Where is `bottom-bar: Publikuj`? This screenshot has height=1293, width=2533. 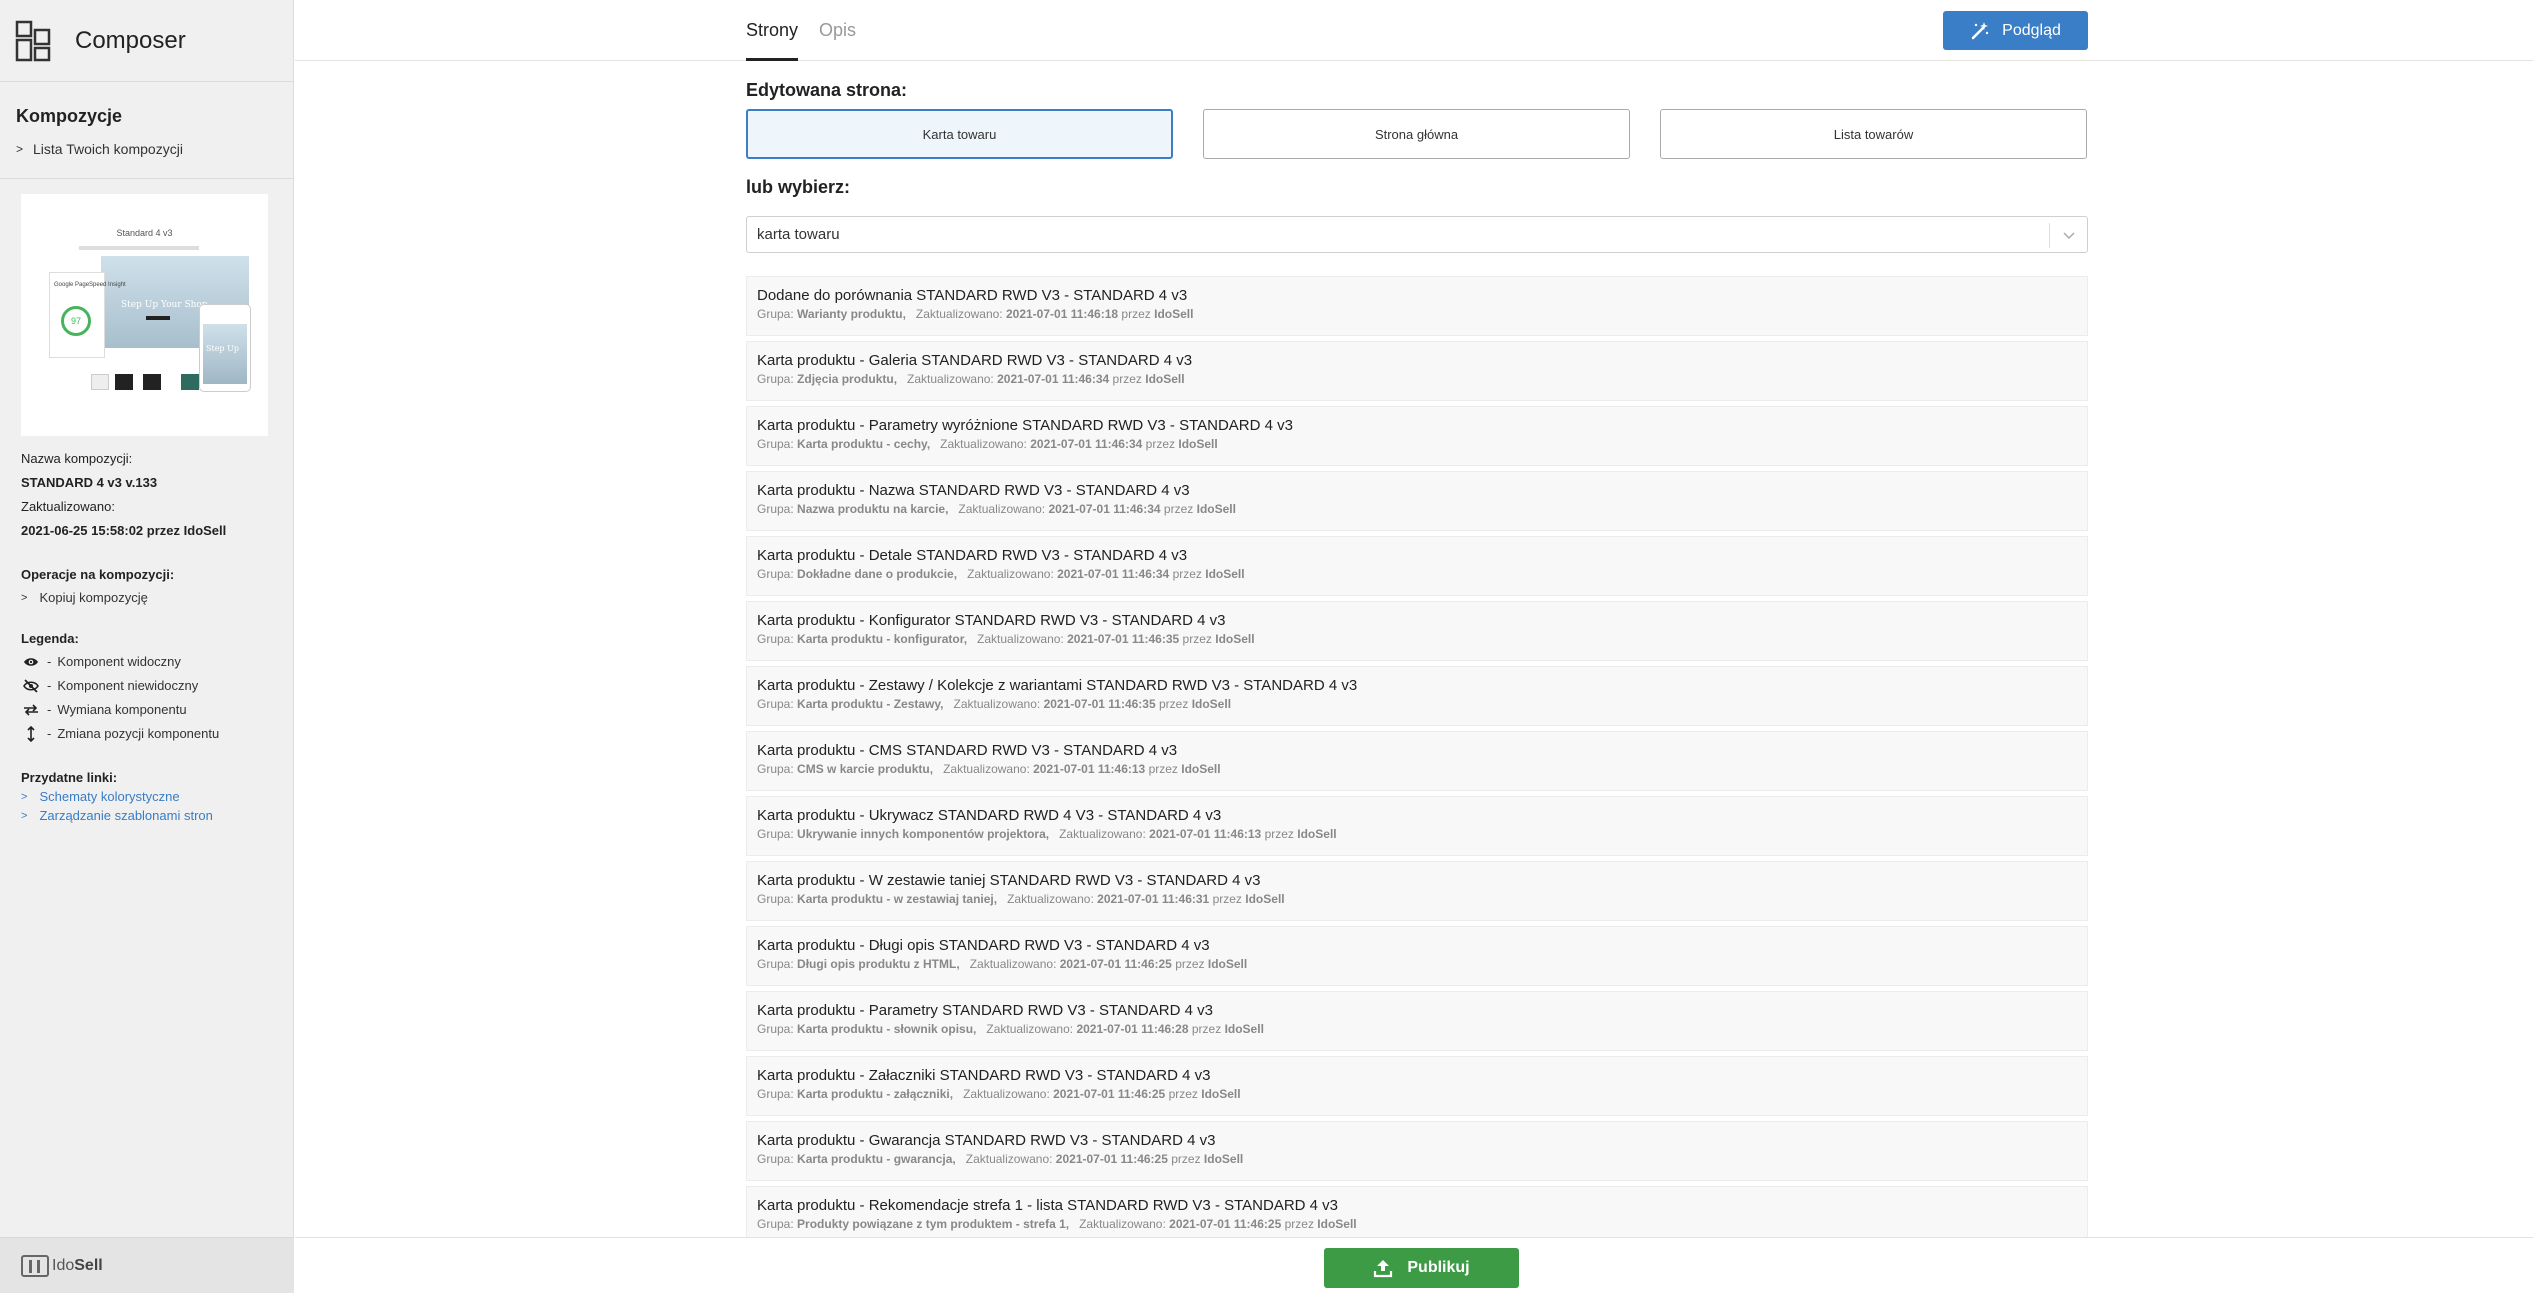
bottom-bar: Publikuj is located at coordinates (1414, 1265).